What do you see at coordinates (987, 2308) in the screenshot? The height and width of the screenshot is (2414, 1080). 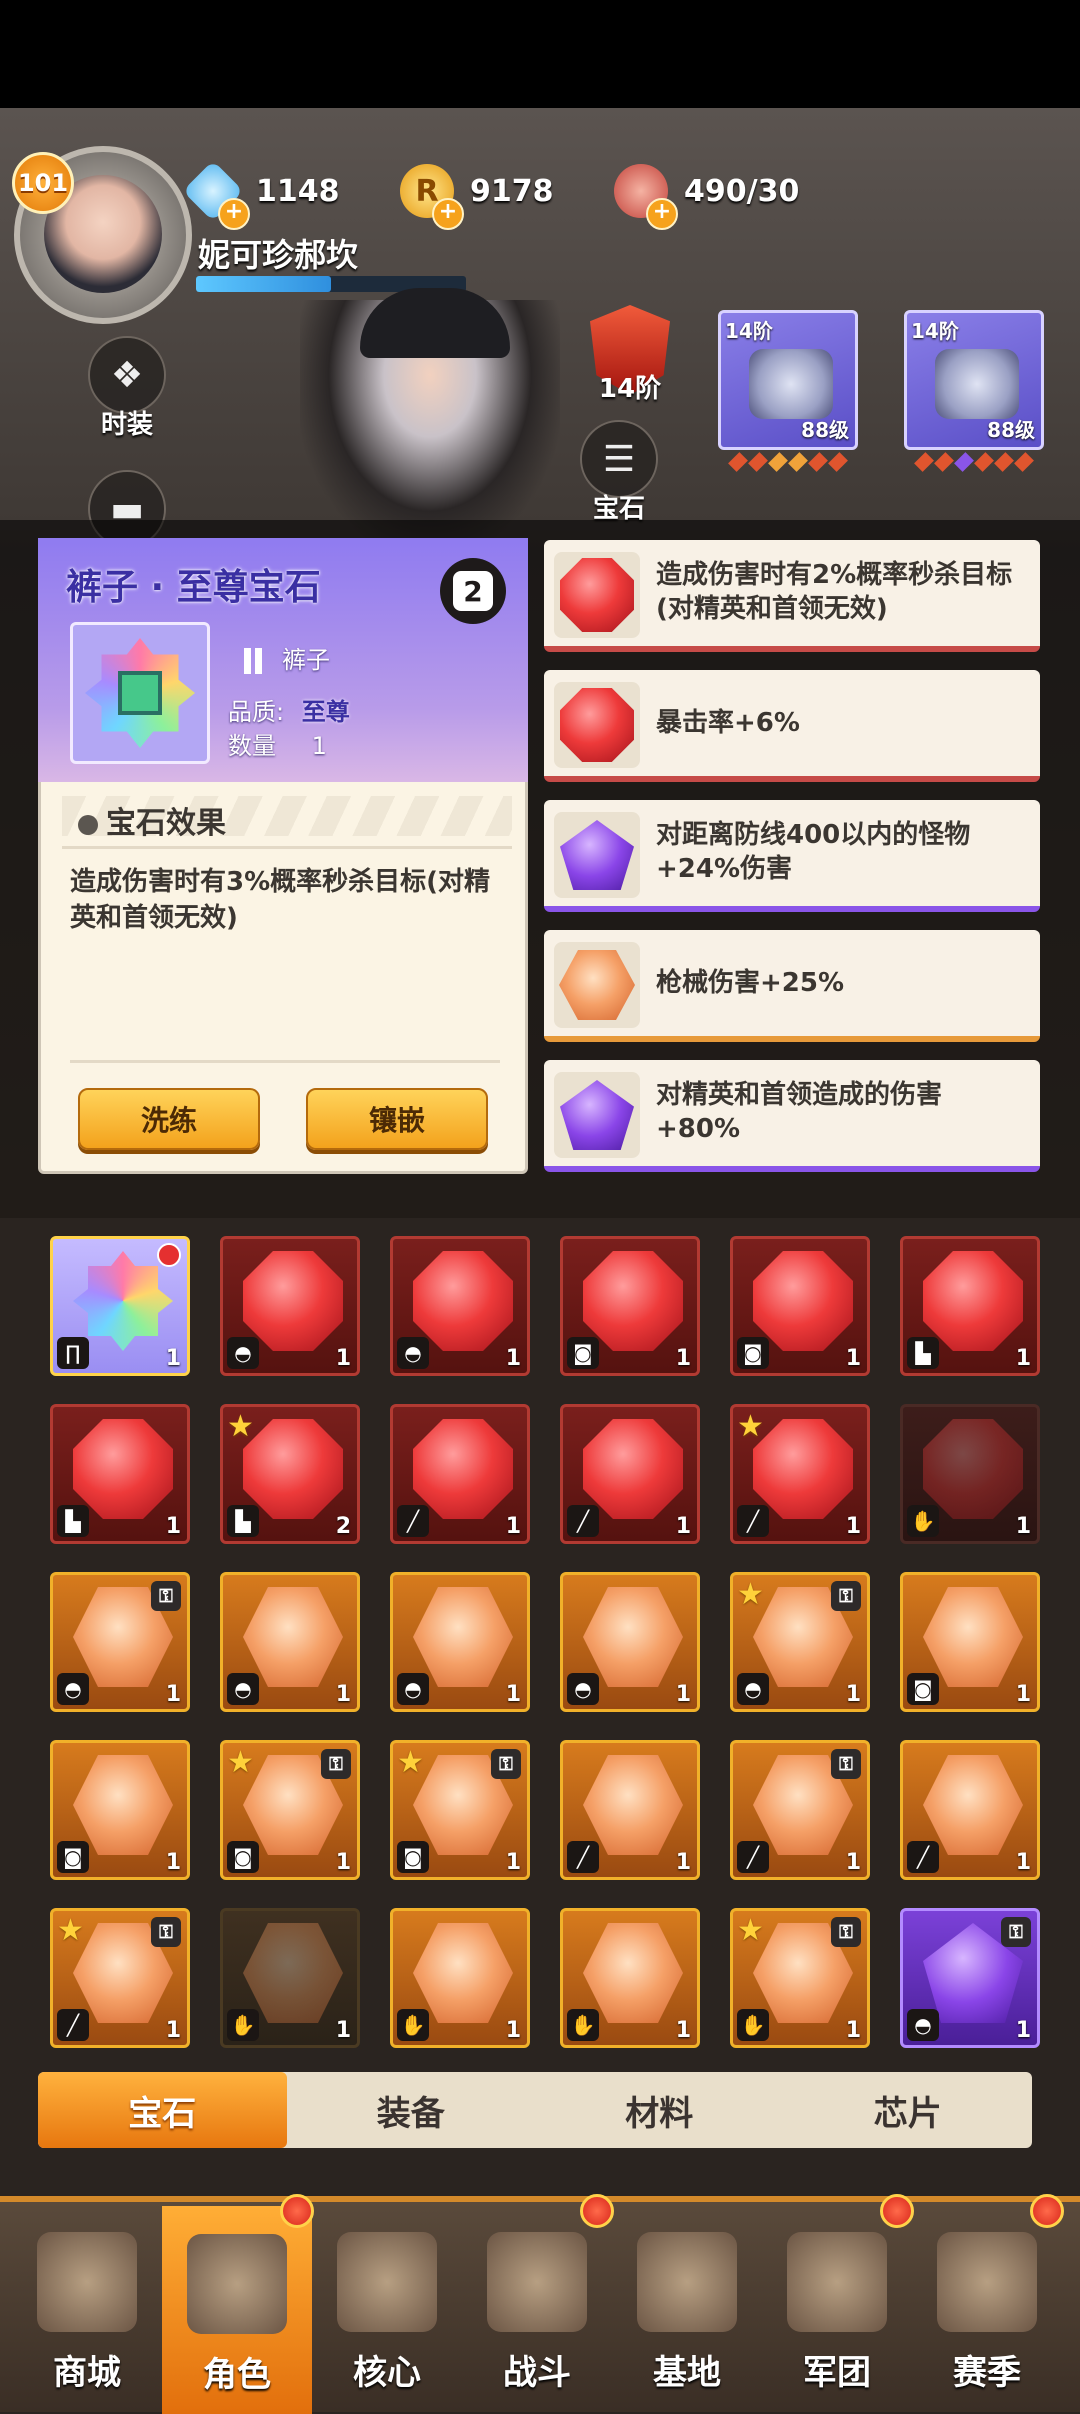 I see `nav-season: 赛季` at bounding box center [987, 2308].